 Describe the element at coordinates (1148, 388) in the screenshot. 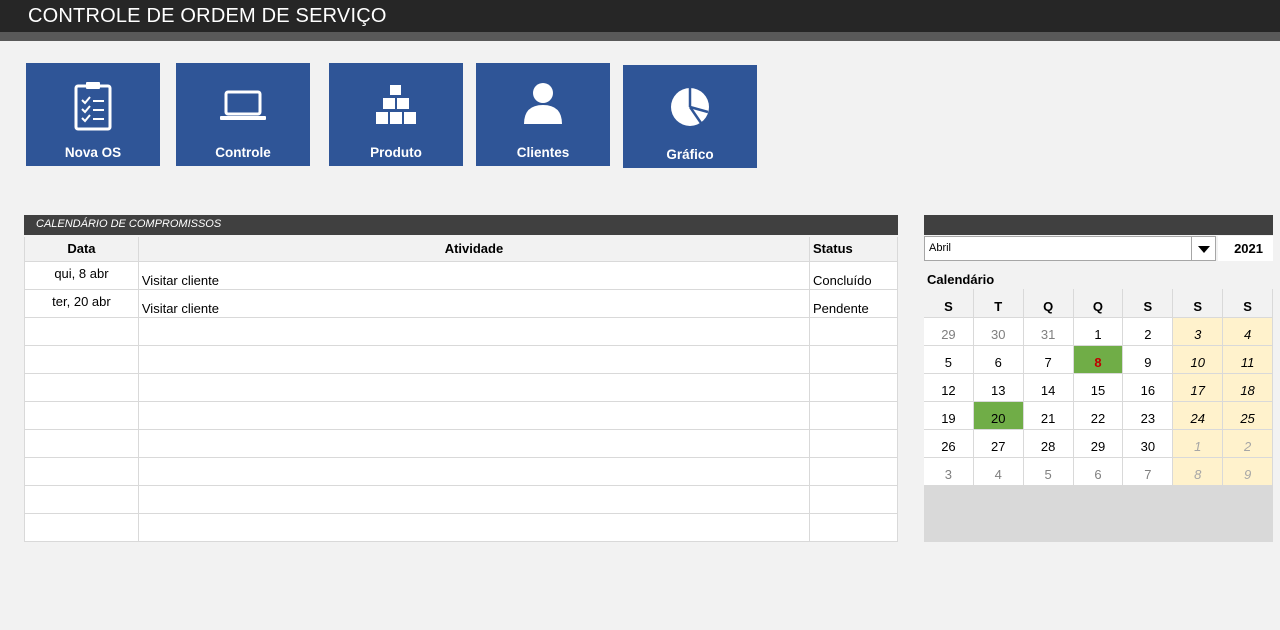

I see `calendar-day: 16` at that location.